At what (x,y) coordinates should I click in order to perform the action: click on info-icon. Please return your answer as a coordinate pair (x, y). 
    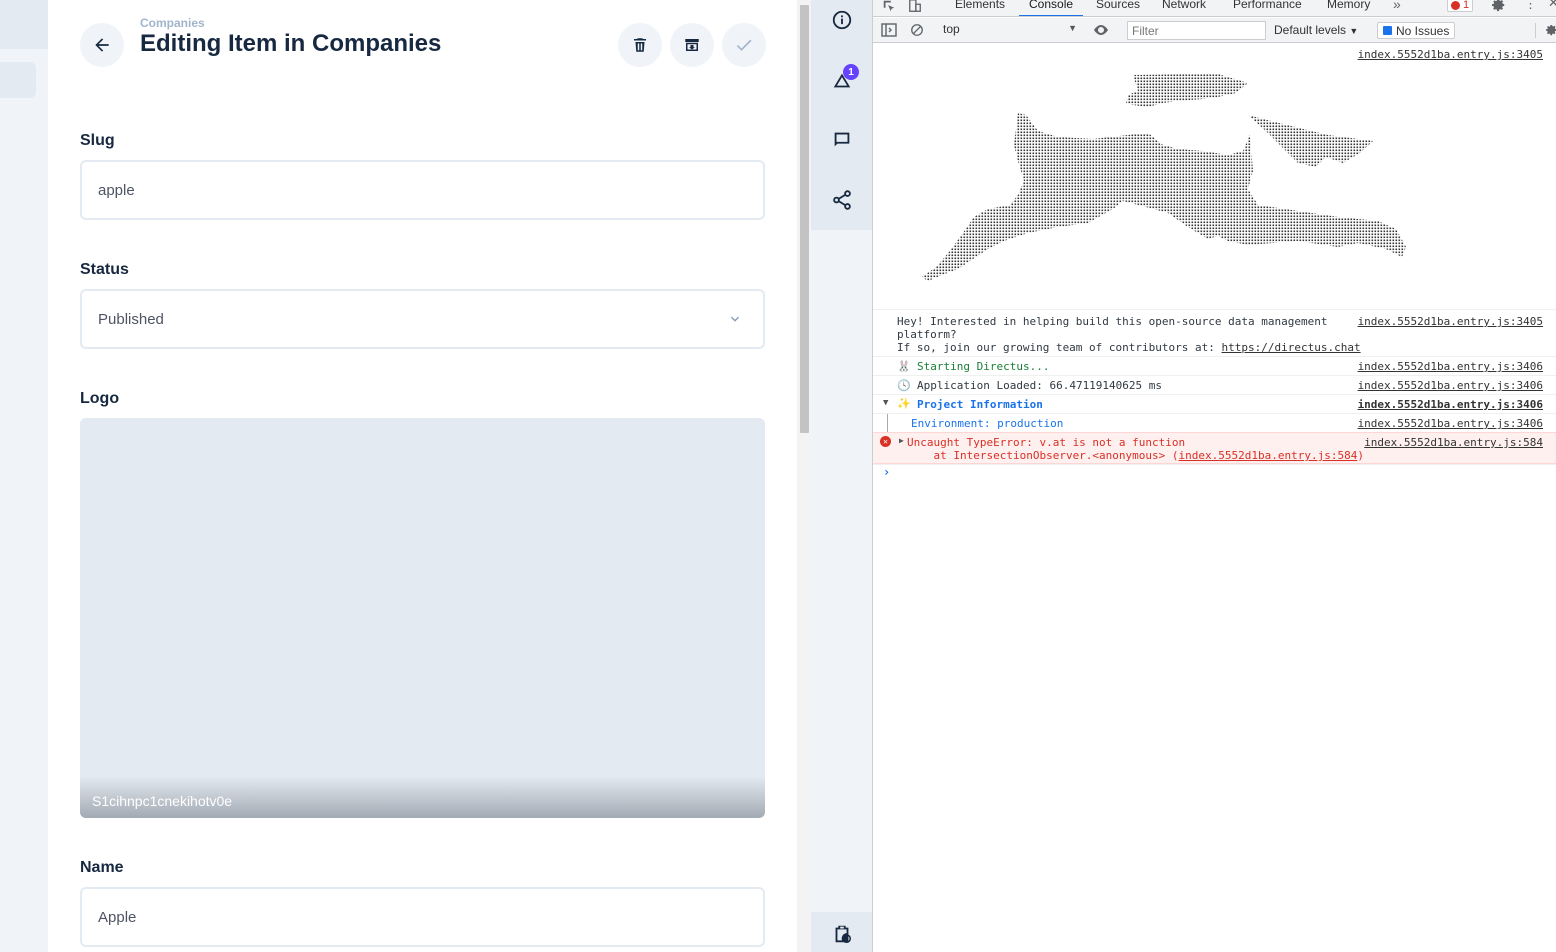
    Looking at the image, I should click on (842, 20).